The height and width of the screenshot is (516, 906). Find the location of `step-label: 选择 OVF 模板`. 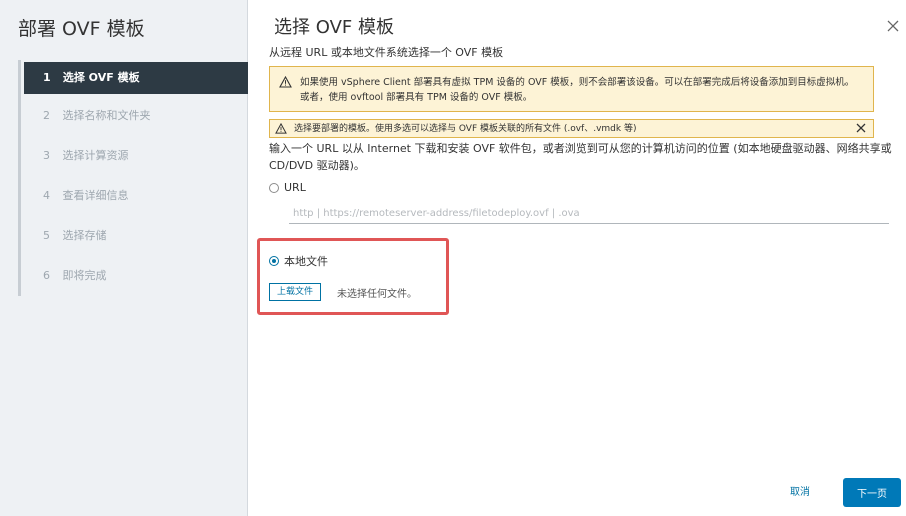

step-label: 选择 OVF 模板 is located at coordinates (101, 77).